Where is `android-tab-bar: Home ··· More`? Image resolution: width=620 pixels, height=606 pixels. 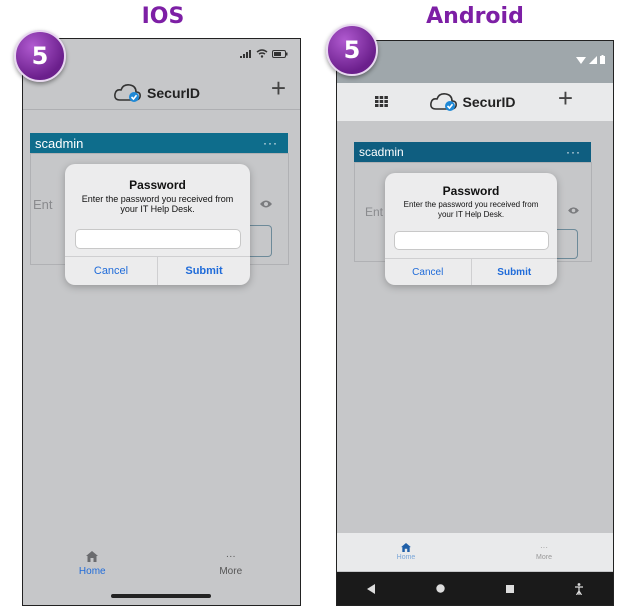 android-tab-bar: Home ··· More is located at coordinates (475, 552).